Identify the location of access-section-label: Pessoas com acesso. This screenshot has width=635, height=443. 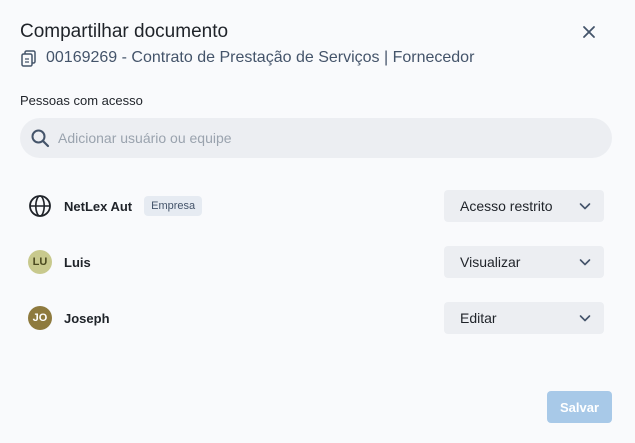
(81, 100).